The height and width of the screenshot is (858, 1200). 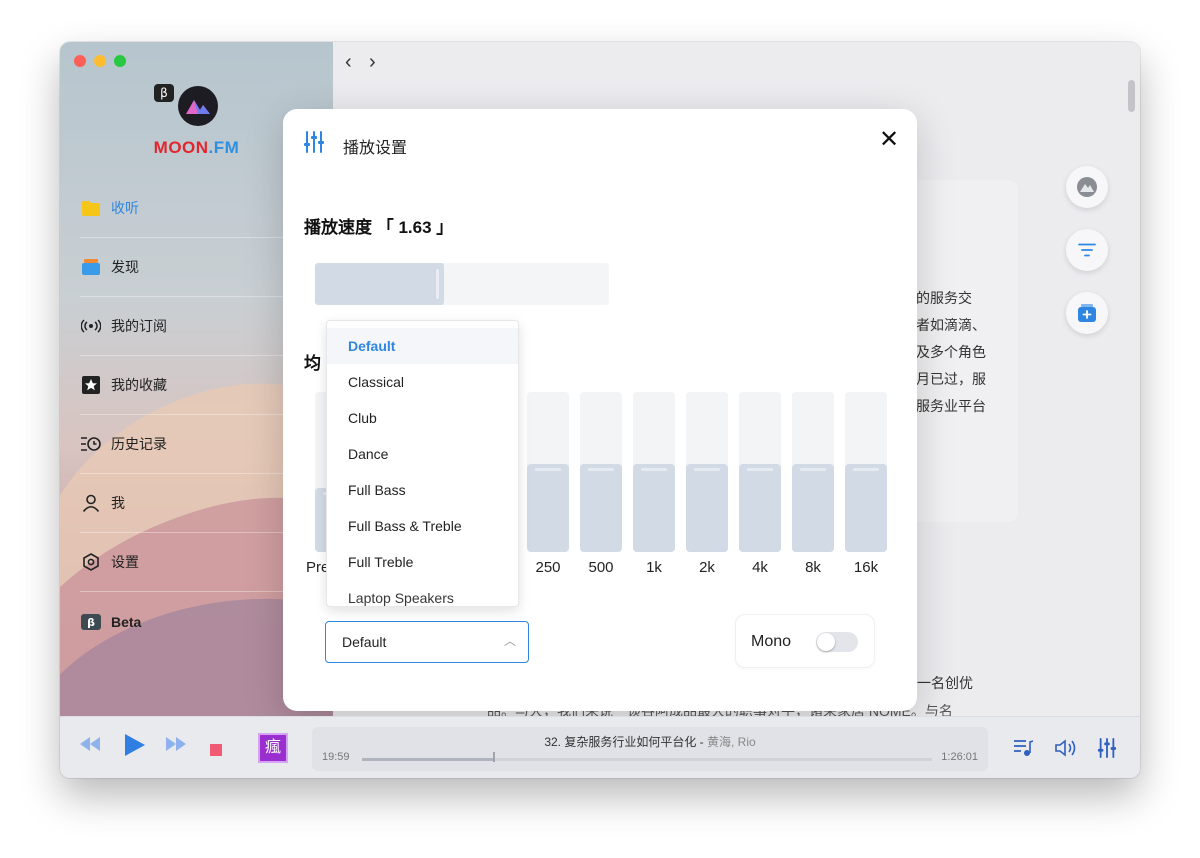 What do you see at coordinates (427, 759) in the screenshot?
I see `progress-fill` at bounding box center [427, 759].